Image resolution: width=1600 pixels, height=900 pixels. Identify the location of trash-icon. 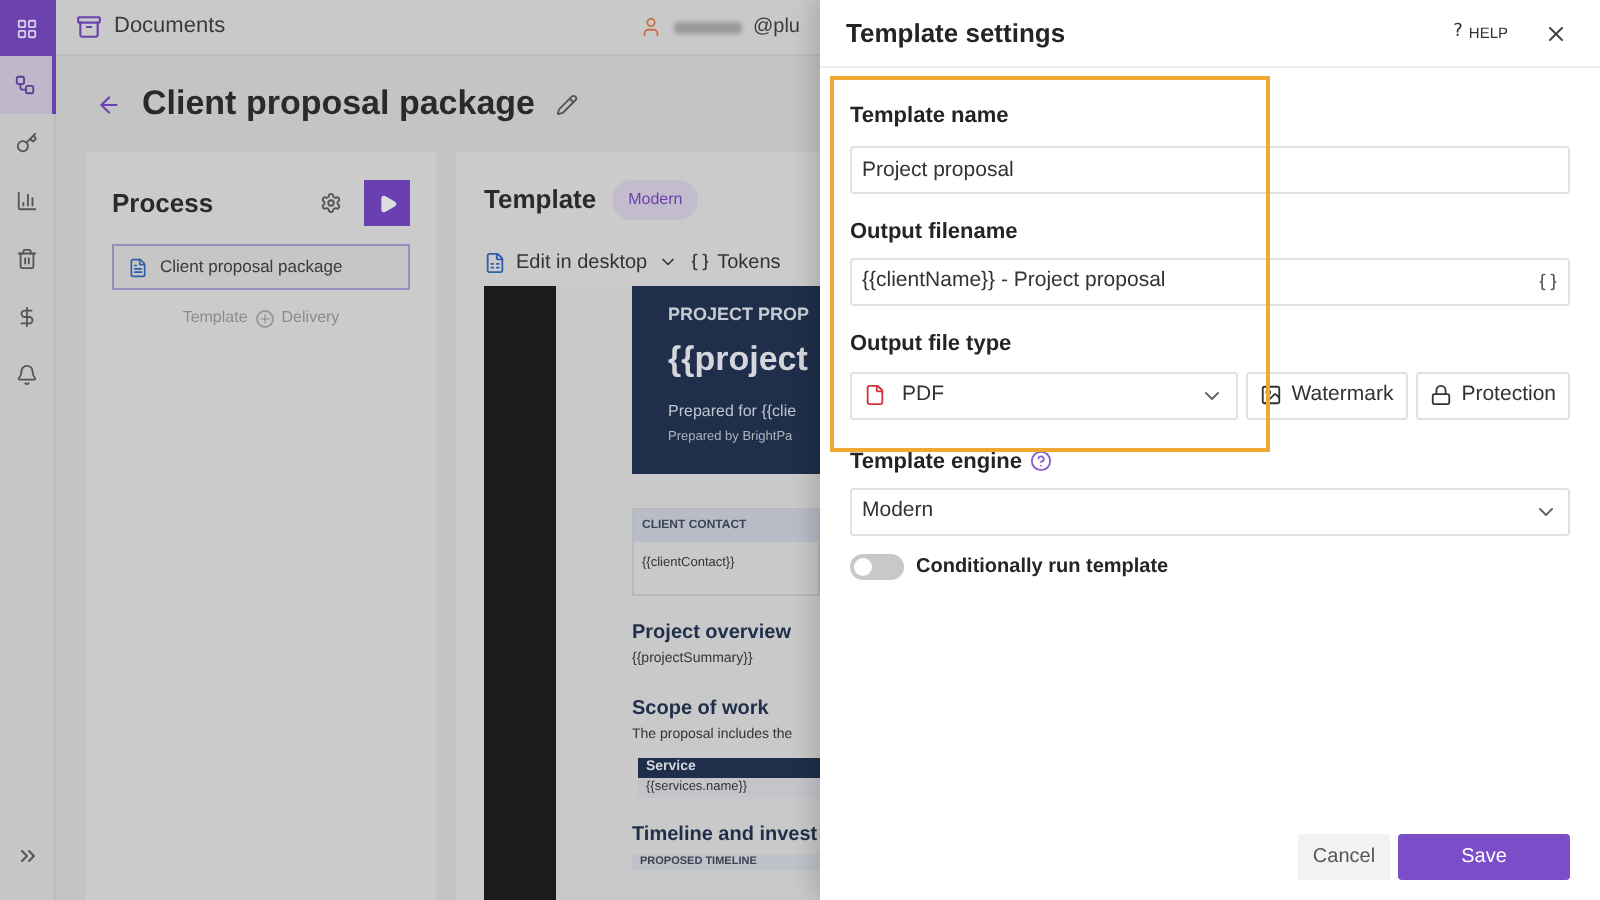
(27, 259).